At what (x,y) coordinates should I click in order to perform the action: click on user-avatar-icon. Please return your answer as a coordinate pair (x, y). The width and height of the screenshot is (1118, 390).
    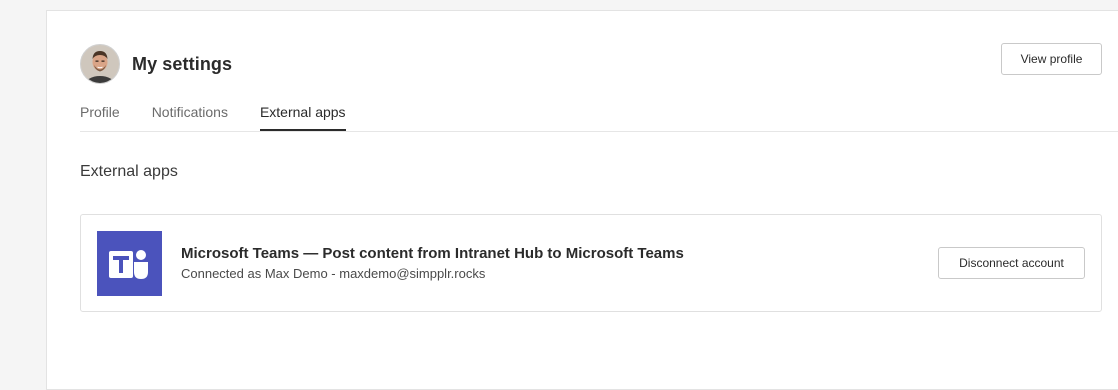
    Looking at the image, I should click on (100, 64).